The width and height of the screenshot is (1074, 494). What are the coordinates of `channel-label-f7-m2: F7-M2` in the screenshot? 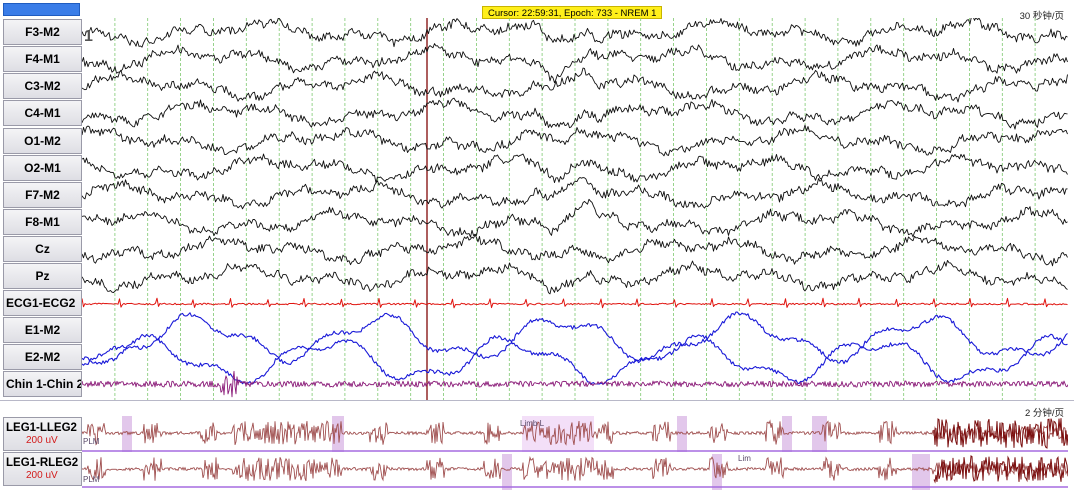 It's located at (42, 195).